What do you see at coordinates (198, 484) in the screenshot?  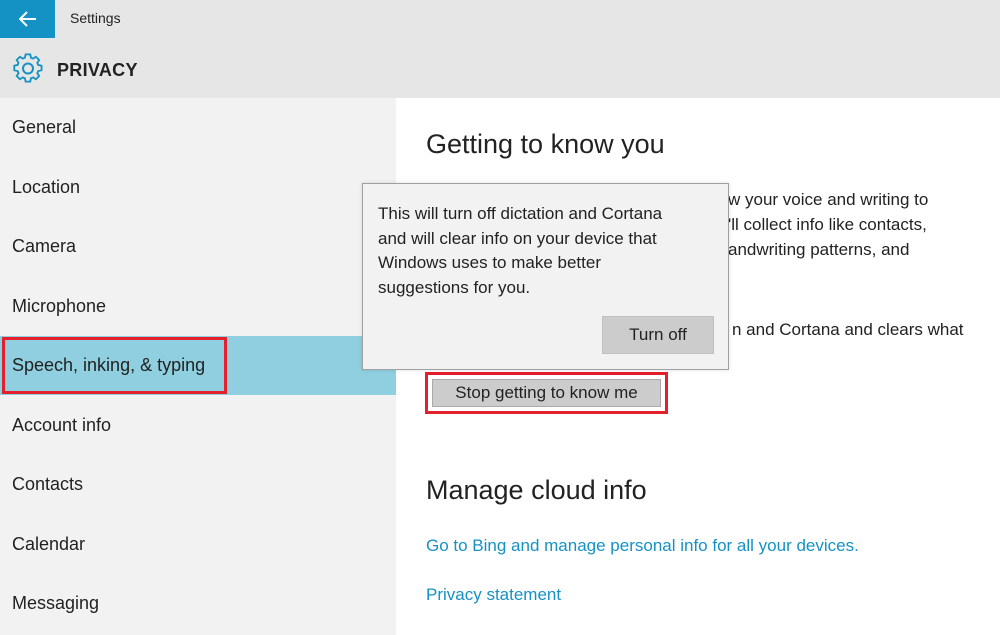 I see `sidebar-item-contacts: Contacts` at bounding box center [198, 484].